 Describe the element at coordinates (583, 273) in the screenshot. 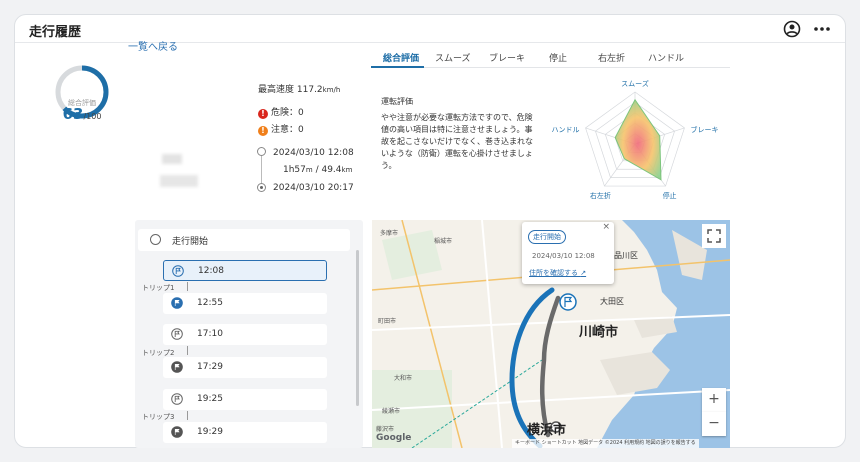

I see `external-link-icon: ↗` at that location.